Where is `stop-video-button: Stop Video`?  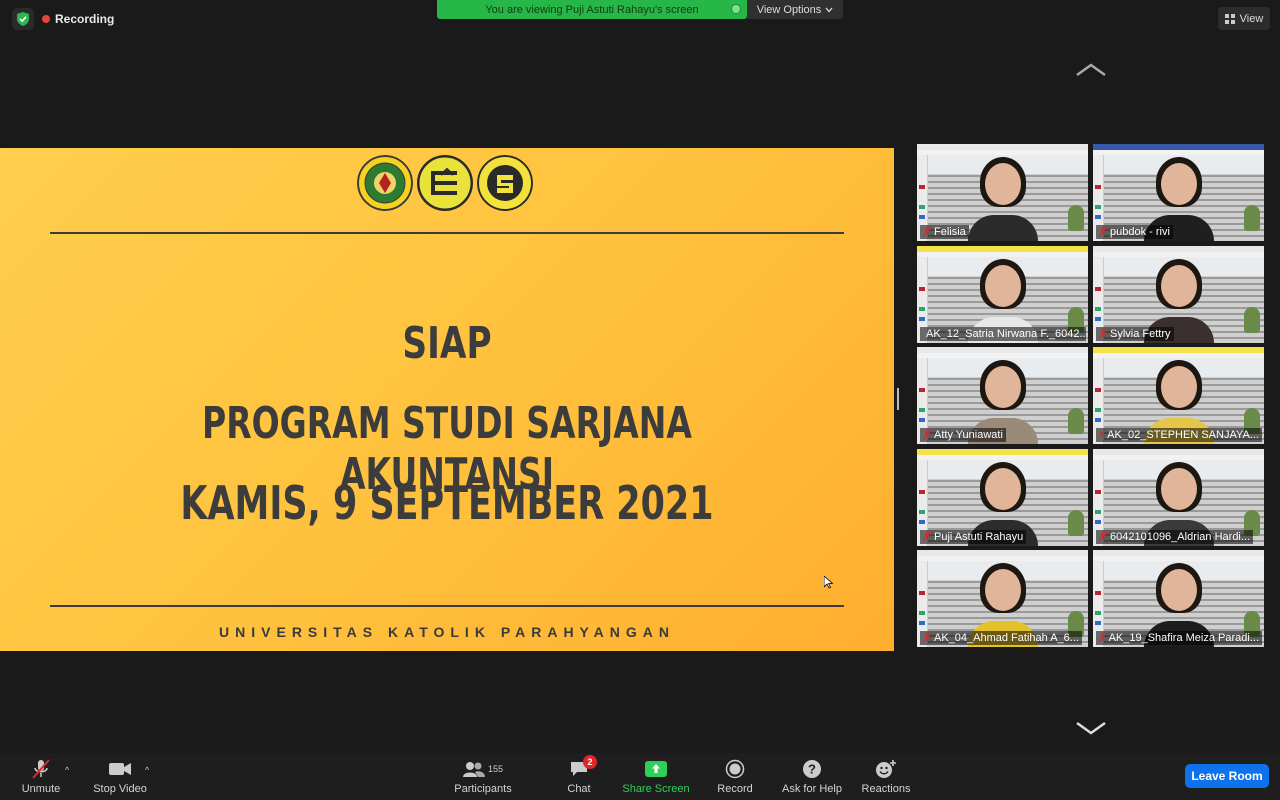
stop-video-button: Stop Video is located at coordinates (120, 776).